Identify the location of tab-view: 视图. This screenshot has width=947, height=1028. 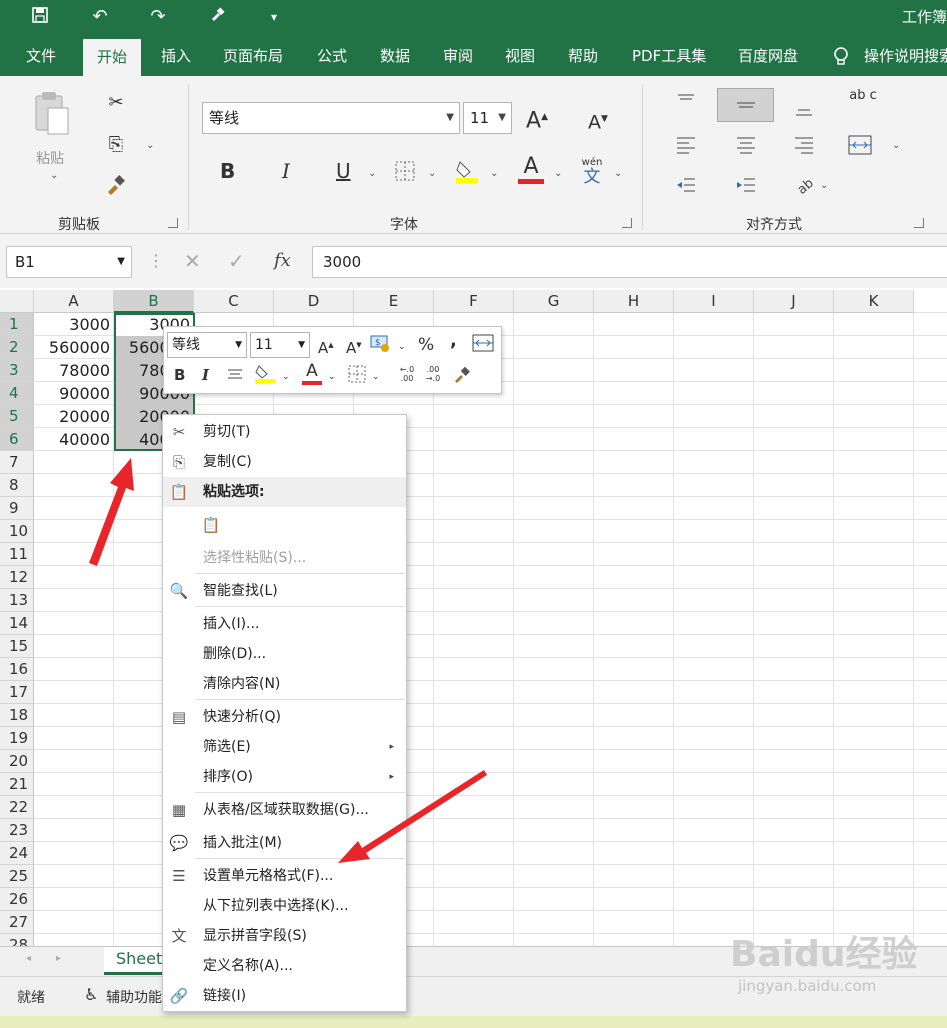
(520, 56).